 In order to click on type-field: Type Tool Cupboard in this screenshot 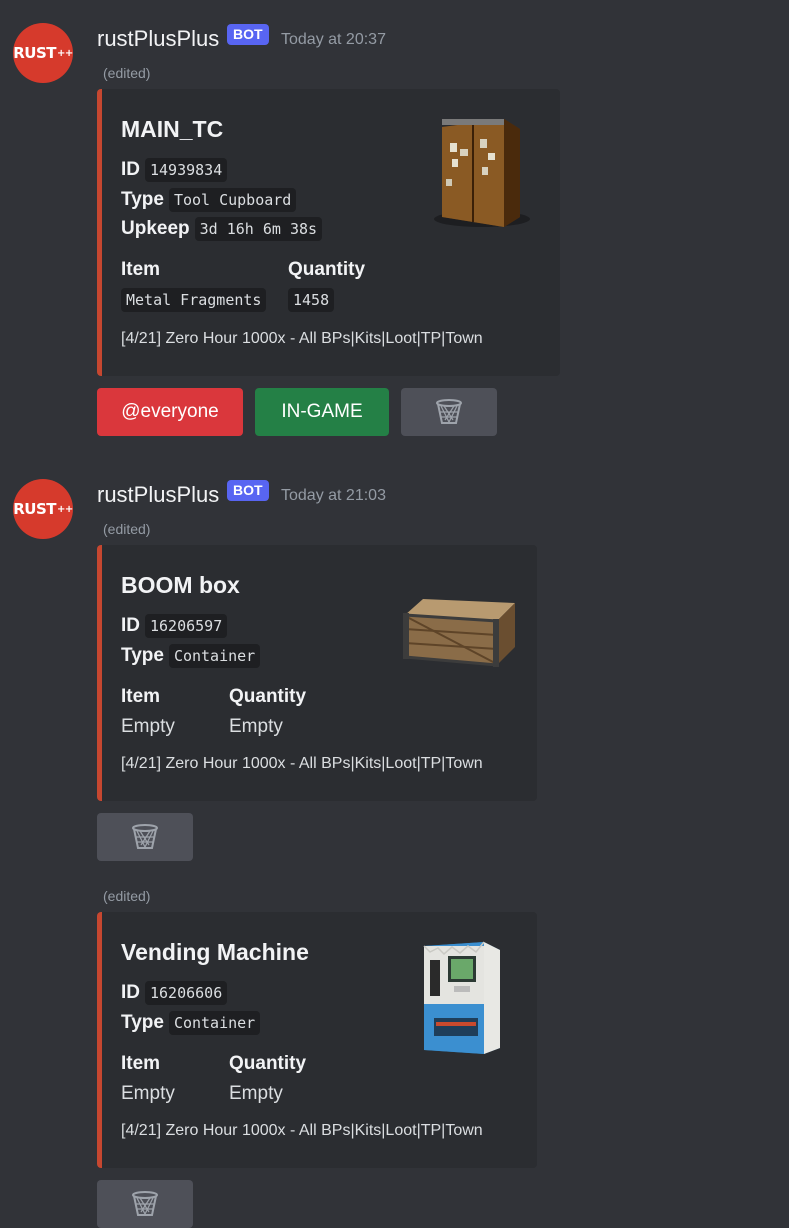, I will do `click(209, 200)`.